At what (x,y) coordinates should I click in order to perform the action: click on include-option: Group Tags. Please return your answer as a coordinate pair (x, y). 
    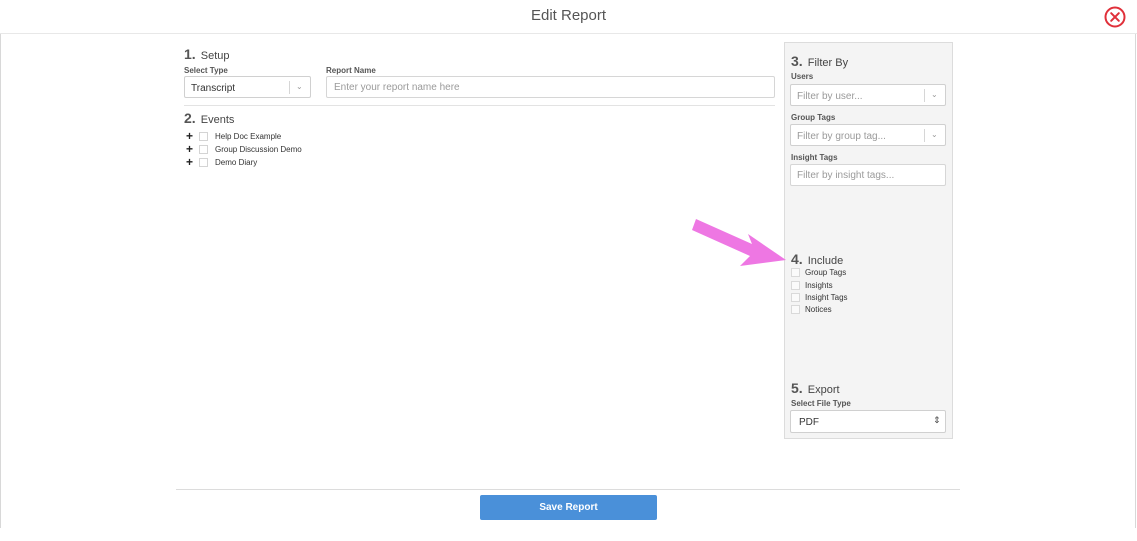
    Looking at the image, I should click on (818, 272).